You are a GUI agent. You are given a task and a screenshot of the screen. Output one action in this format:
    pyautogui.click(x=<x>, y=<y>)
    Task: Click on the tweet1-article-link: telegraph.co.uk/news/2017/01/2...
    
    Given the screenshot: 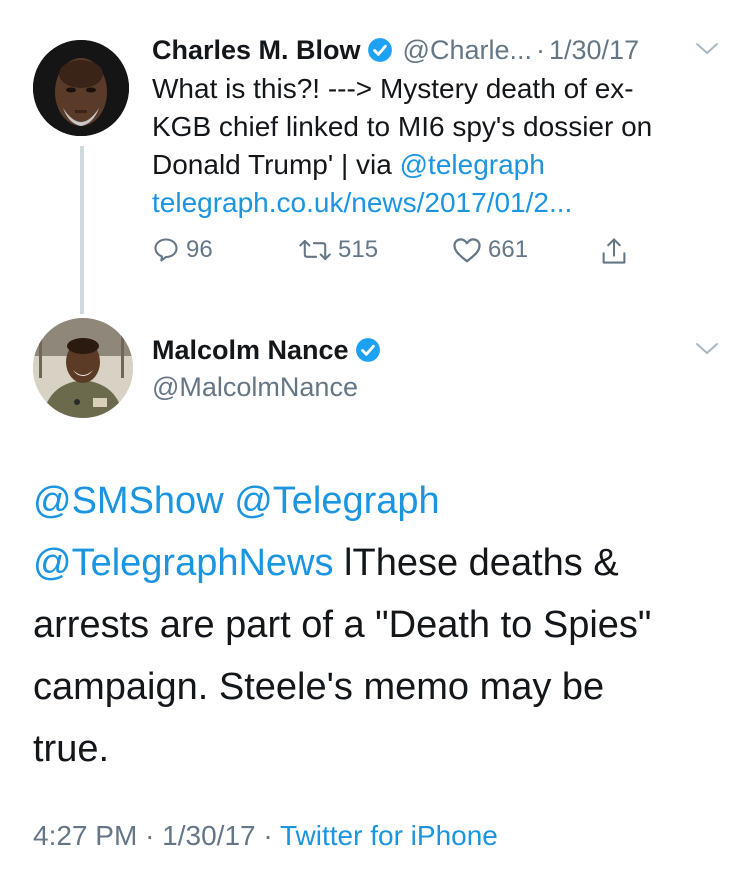 What is the action you would take?
    pyautogui.click(x=442, y=203)
    